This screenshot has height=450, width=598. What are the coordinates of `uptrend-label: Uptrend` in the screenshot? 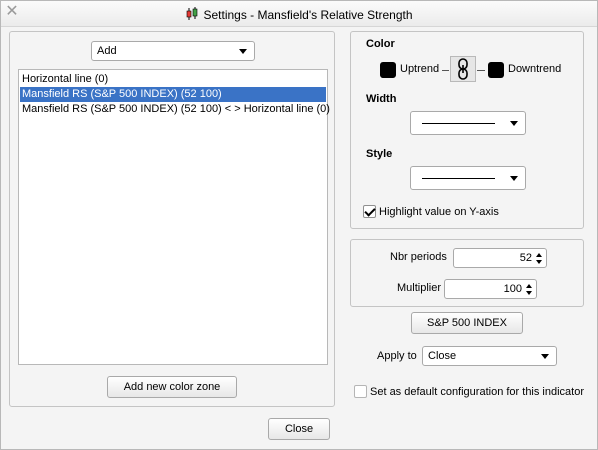 It's located at (420, 69).